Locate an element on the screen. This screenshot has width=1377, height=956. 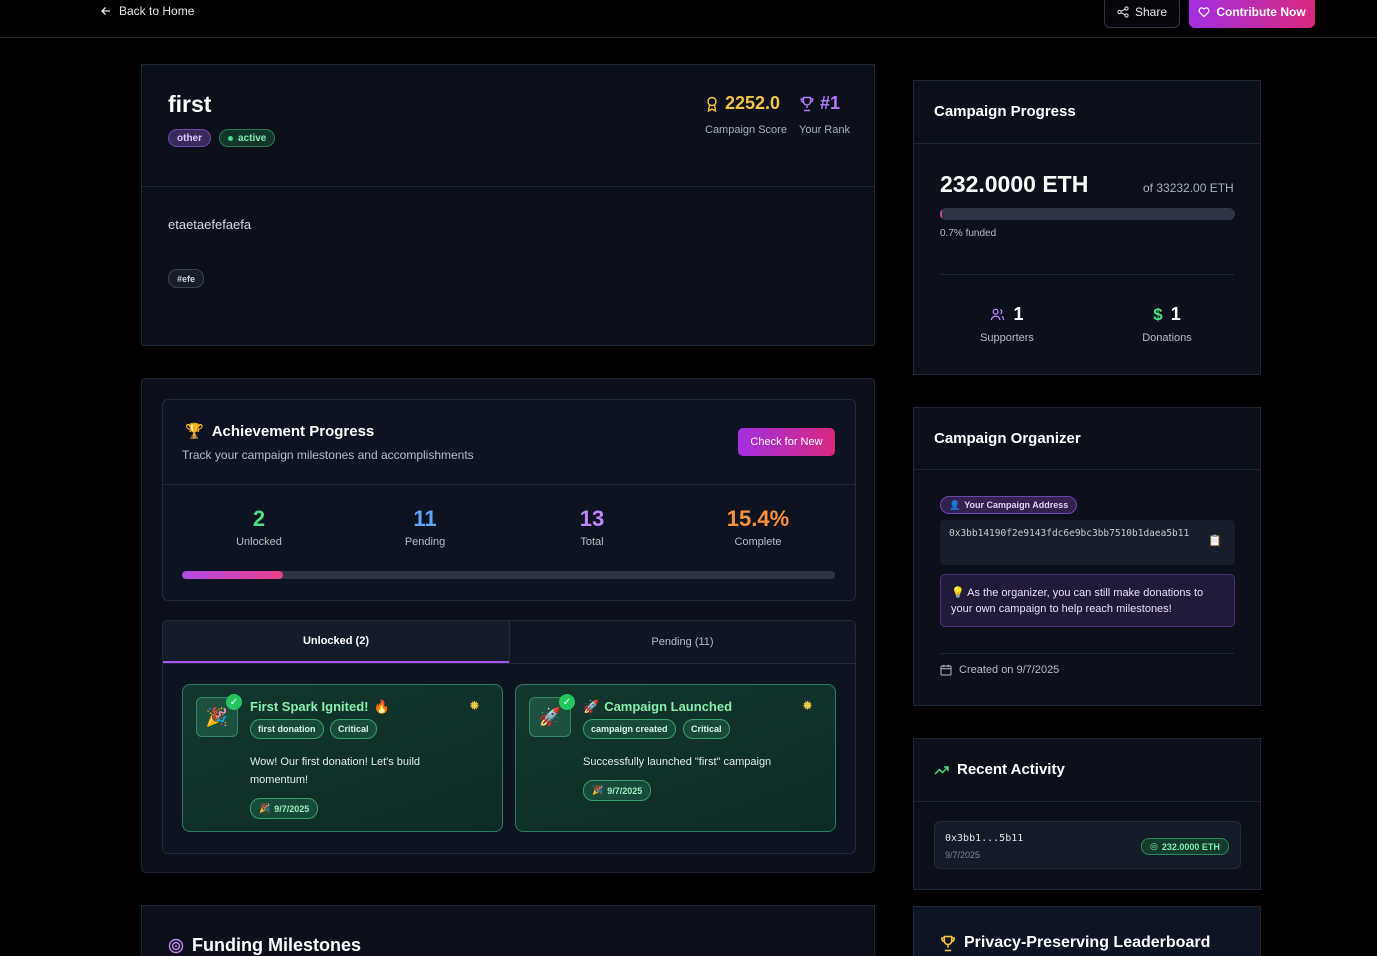
contribute-label: Contribute Now is located at coordinates (1261, 12).